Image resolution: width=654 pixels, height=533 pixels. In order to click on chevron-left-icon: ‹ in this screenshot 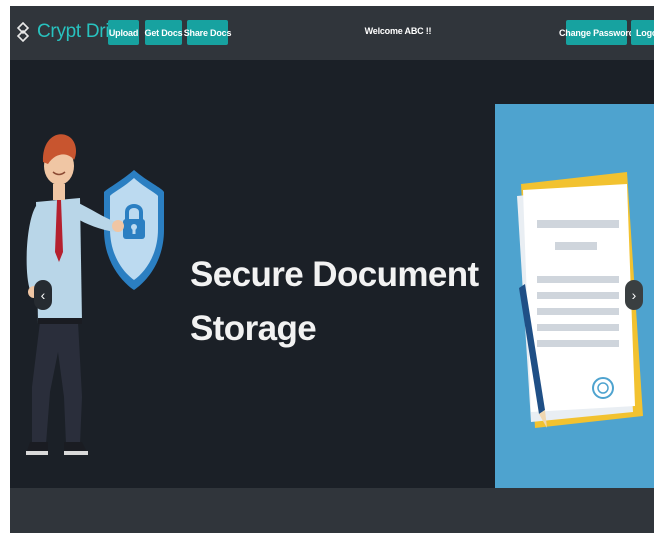, I will do `click(43, 295)`.